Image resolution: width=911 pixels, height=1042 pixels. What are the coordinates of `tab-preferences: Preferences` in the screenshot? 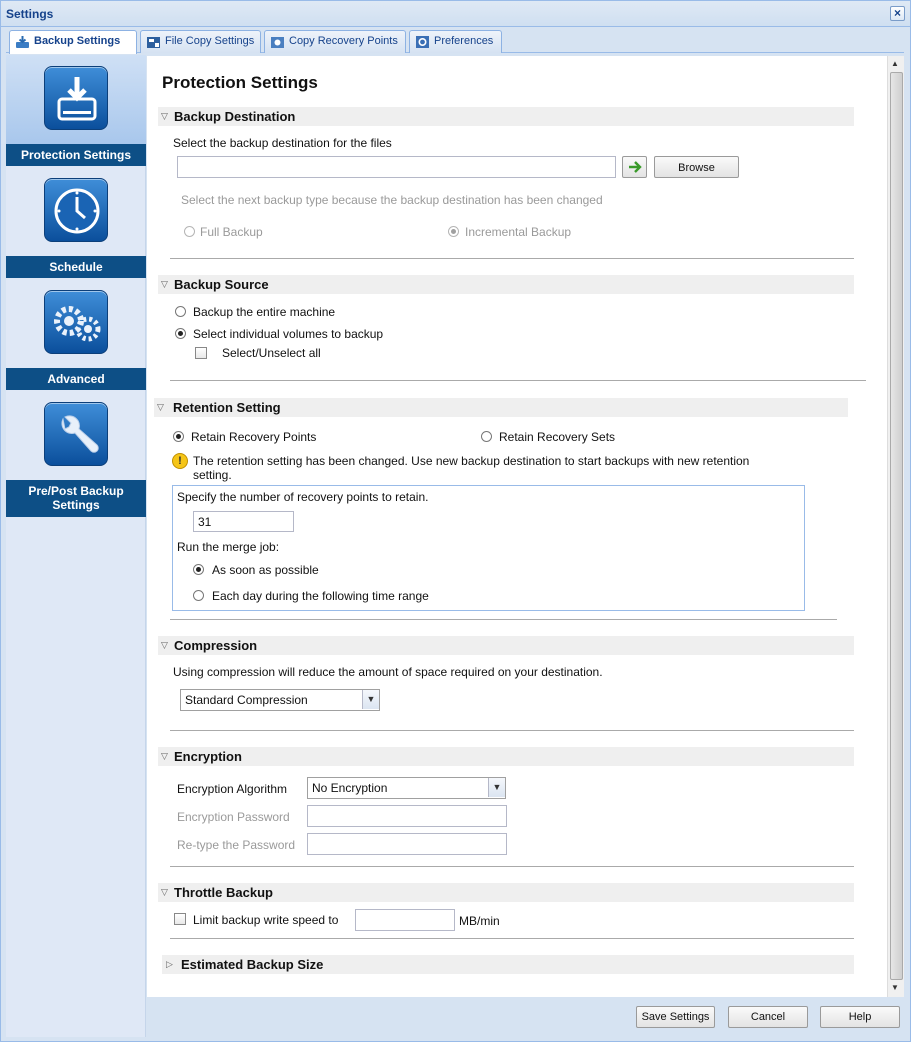 It's located at (455, 41).